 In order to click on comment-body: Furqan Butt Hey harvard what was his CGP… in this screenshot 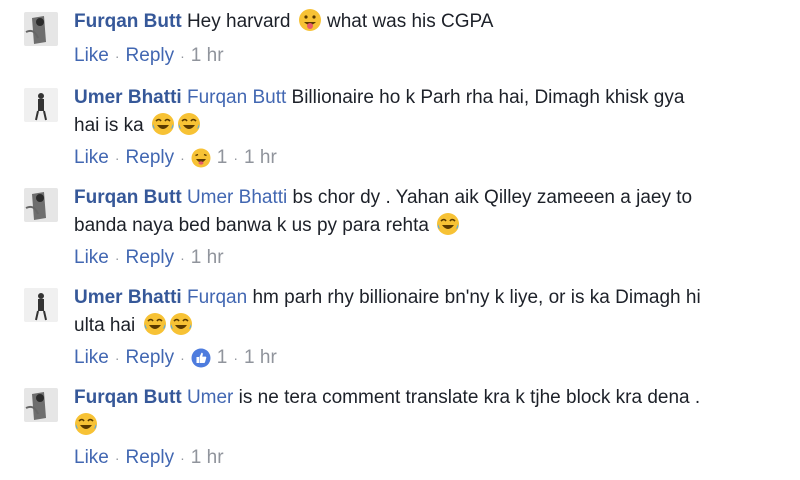, I will do `click(425, 39)`.